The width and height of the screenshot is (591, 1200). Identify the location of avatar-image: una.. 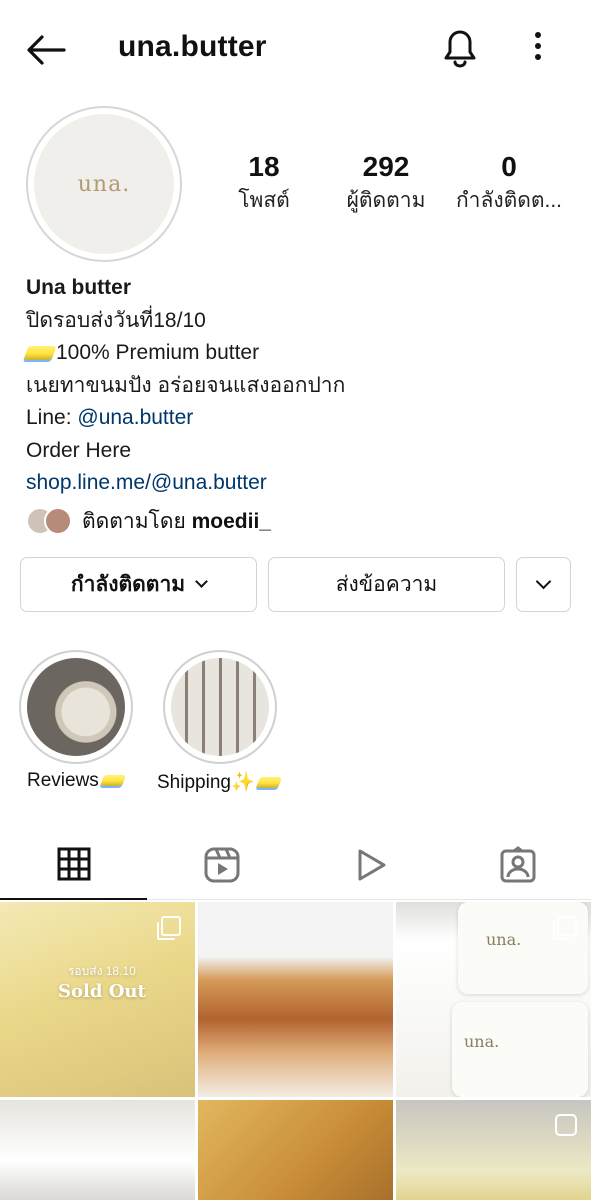
(104, 184).